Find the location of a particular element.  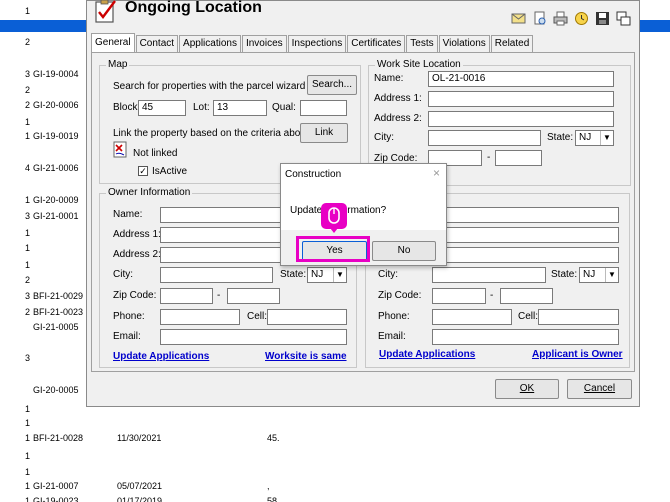

applicant-address2-field is located at coordinates (525, 255).